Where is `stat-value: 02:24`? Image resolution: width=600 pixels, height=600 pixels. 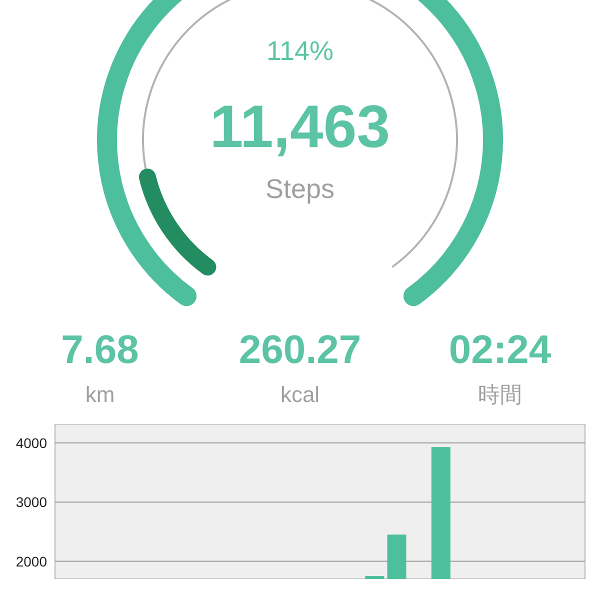 stat-value: 02:24 is located at coordinates (500, 350).